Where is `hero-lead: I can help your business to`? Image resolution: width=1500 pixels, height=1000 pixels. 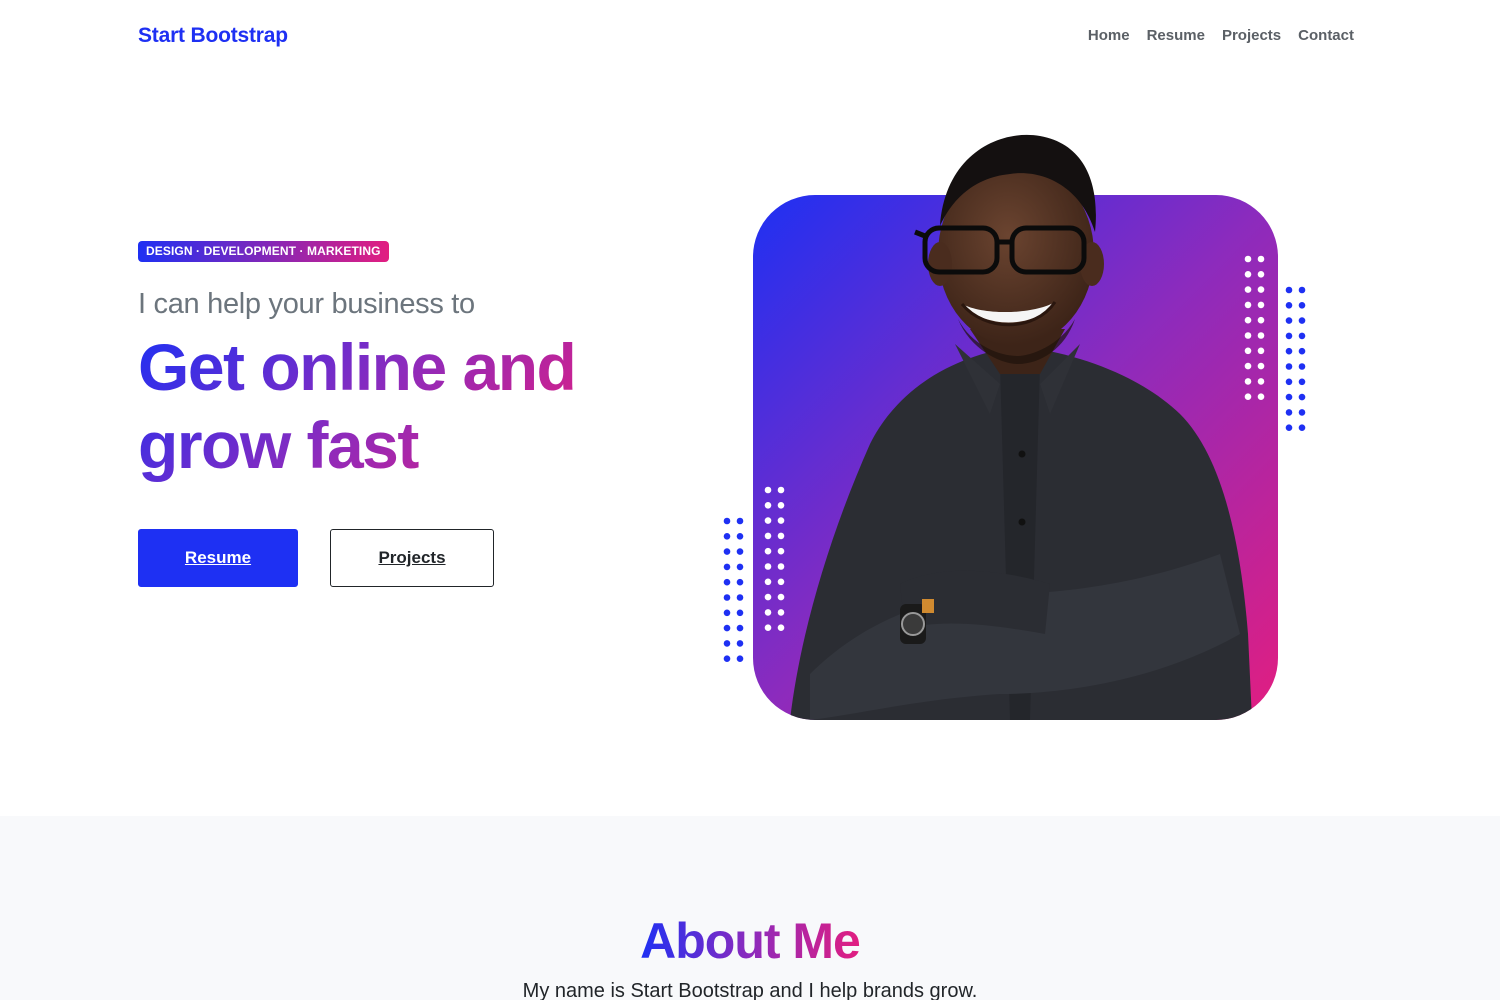
hero-lead: I can help your business to is located at coordinates (306, 304).